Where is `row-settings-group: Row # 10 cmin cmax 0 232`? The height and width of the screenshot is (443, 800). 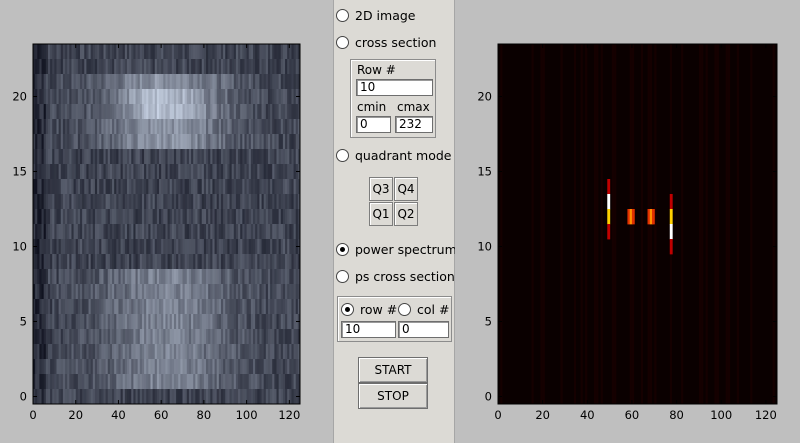 row-settings-group: Row # 10 cmin cmax 0 232 is located at coordinates (393, 98).